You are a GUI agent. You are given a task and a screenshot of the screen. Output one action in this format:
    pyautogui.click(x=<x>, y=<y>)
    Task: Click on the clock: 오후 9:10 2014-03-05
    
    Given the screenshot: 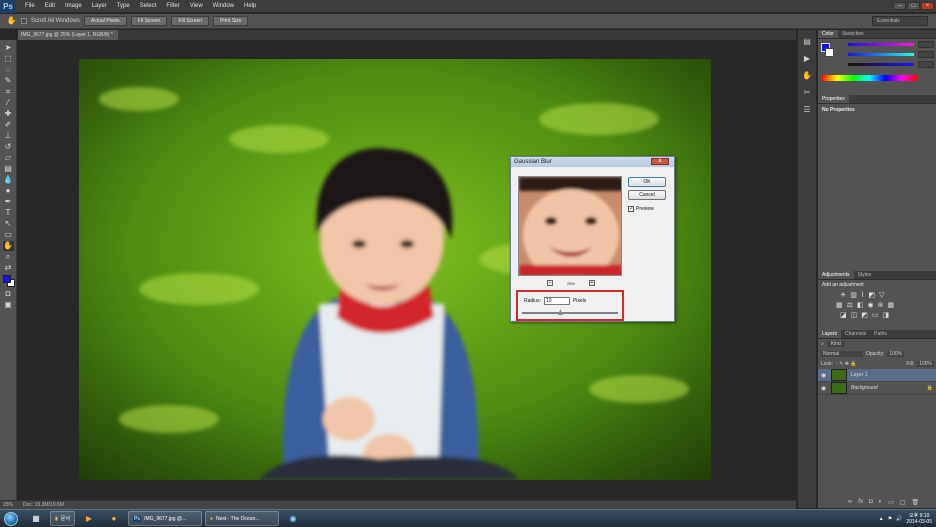 What is the action you would take?
    pyautogui.click(x=919, y=519)
    